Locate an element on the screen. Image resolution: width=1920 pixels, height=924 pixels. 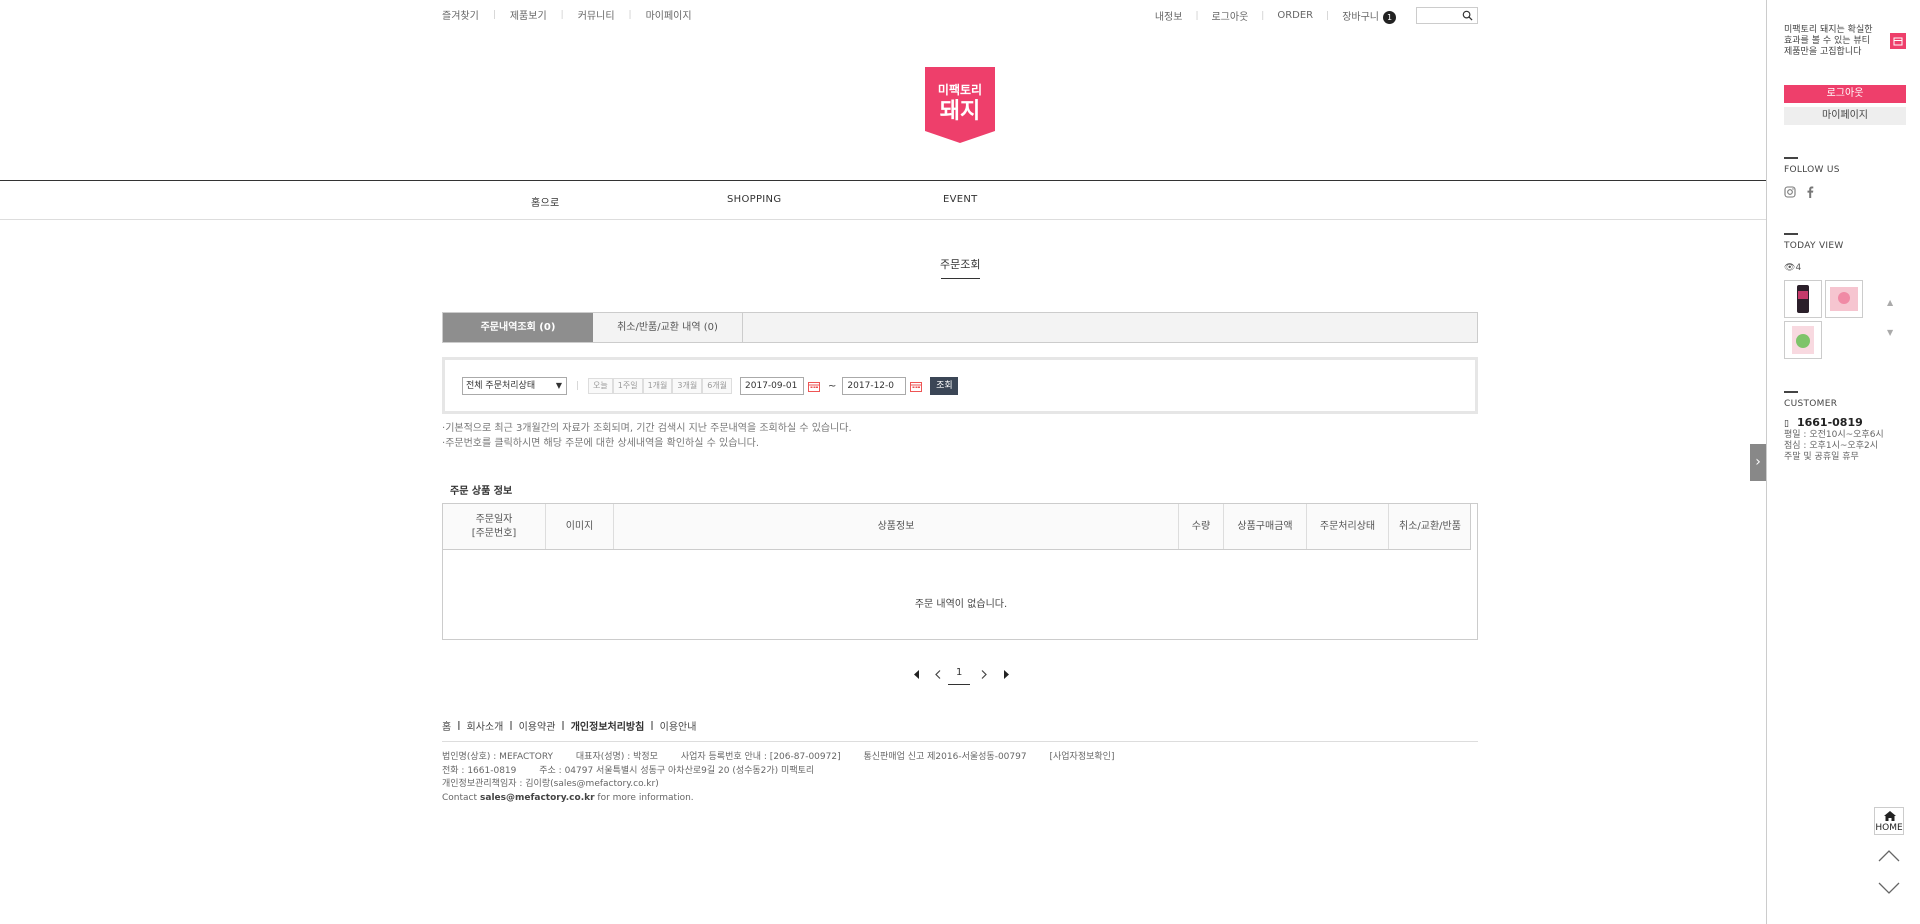
sidebar-logout-button: 로그아웃 is located at coordinates (1845, 94).